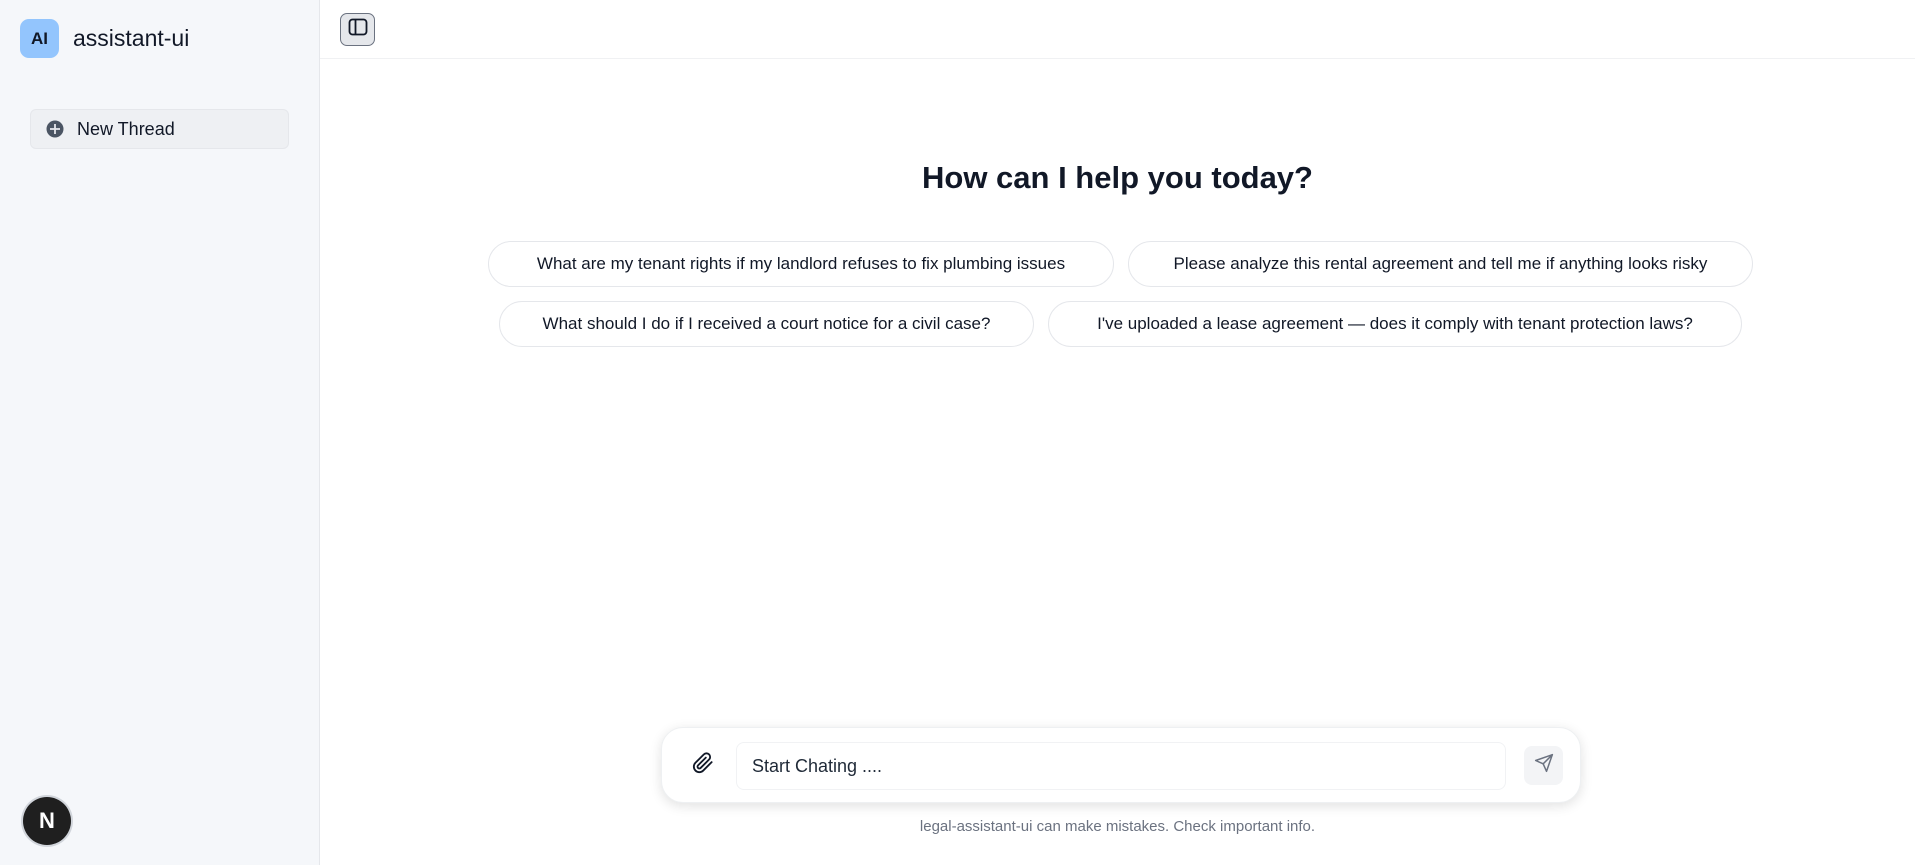 The height and width of the screenshot is (865, 1915). What do you see at coordinates (1117, 177) in the screenshot?
I see `welcome-heading: How can I help you today?` at bounding box center [1117, 177].